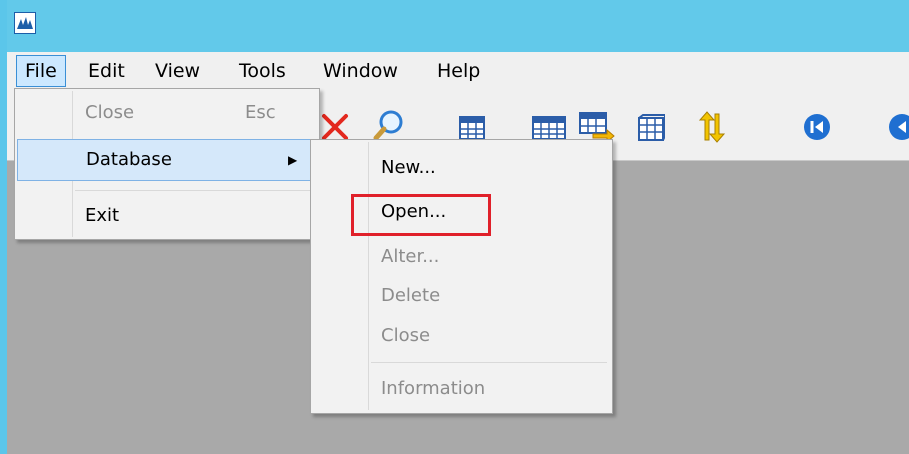 The image size is (909, 454). I want to click on menu-bar: File Edit View Tools Window Help, so click(458, 71).